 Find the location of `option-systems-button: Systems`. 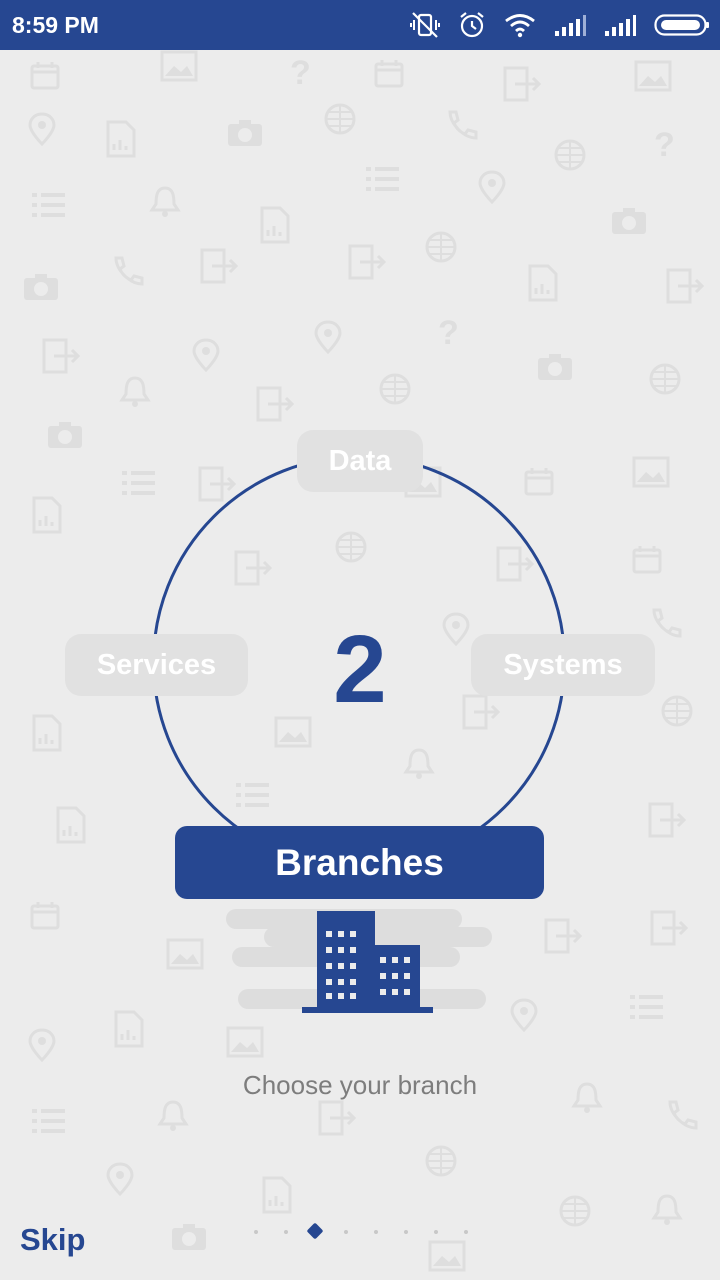

option-systems-button: Systems is located at coordinates (563, 665).